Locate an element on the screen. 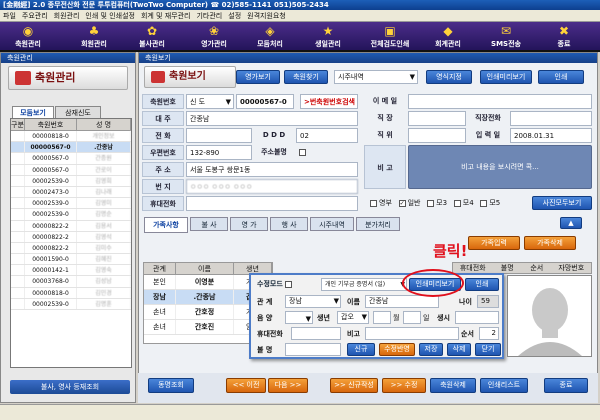 The width and height of the screenshot is (600, 420). table-row: 00000567-0 간로이 is located at coordinates (71, 170).